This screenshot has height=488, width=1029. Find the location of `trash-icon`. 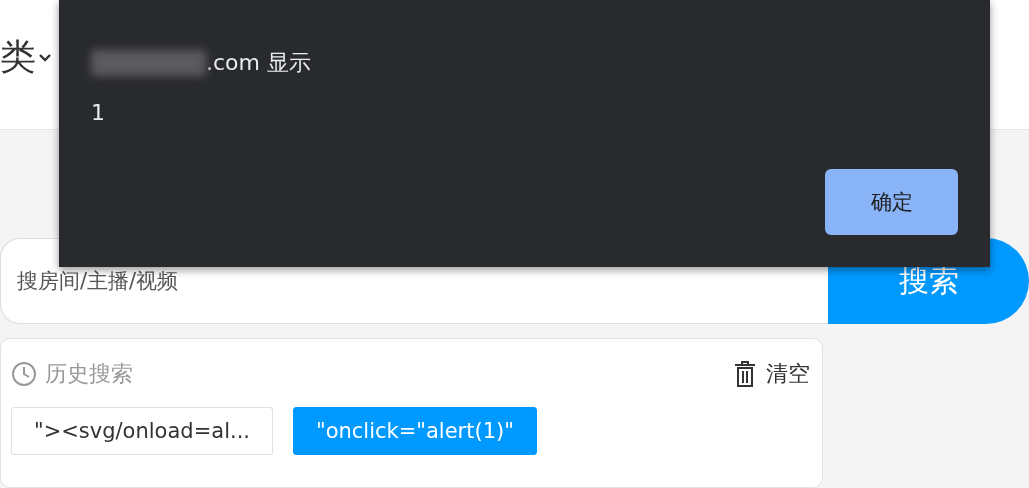

trash-icon is located at coordinates (745, 374).